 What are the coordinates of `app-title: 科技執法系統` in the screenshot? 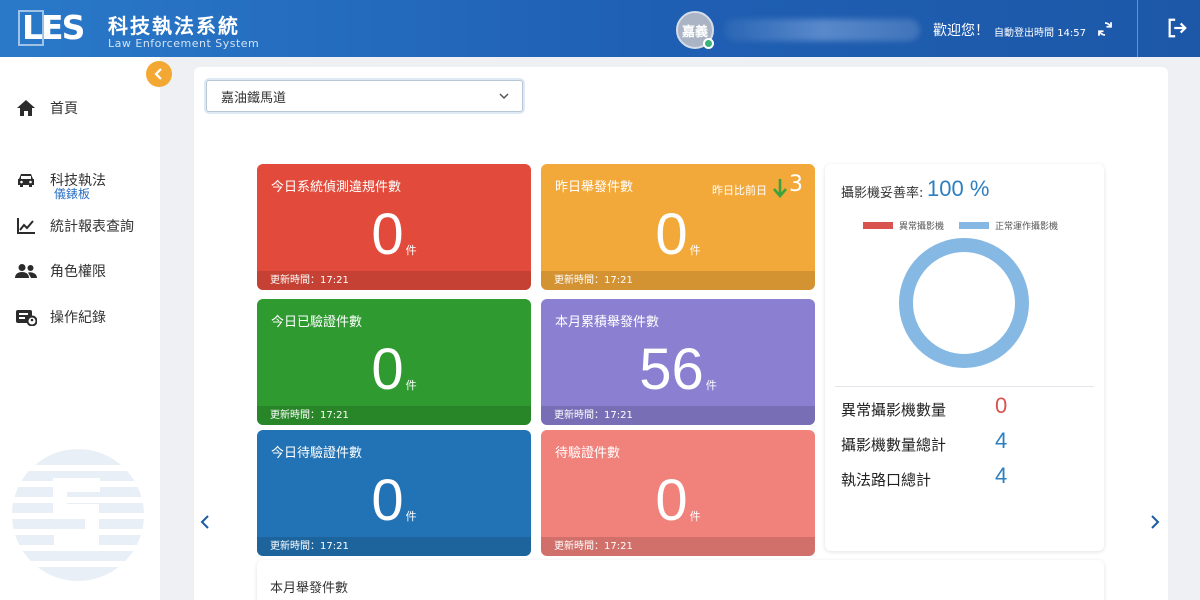 It's located at (174, 26).